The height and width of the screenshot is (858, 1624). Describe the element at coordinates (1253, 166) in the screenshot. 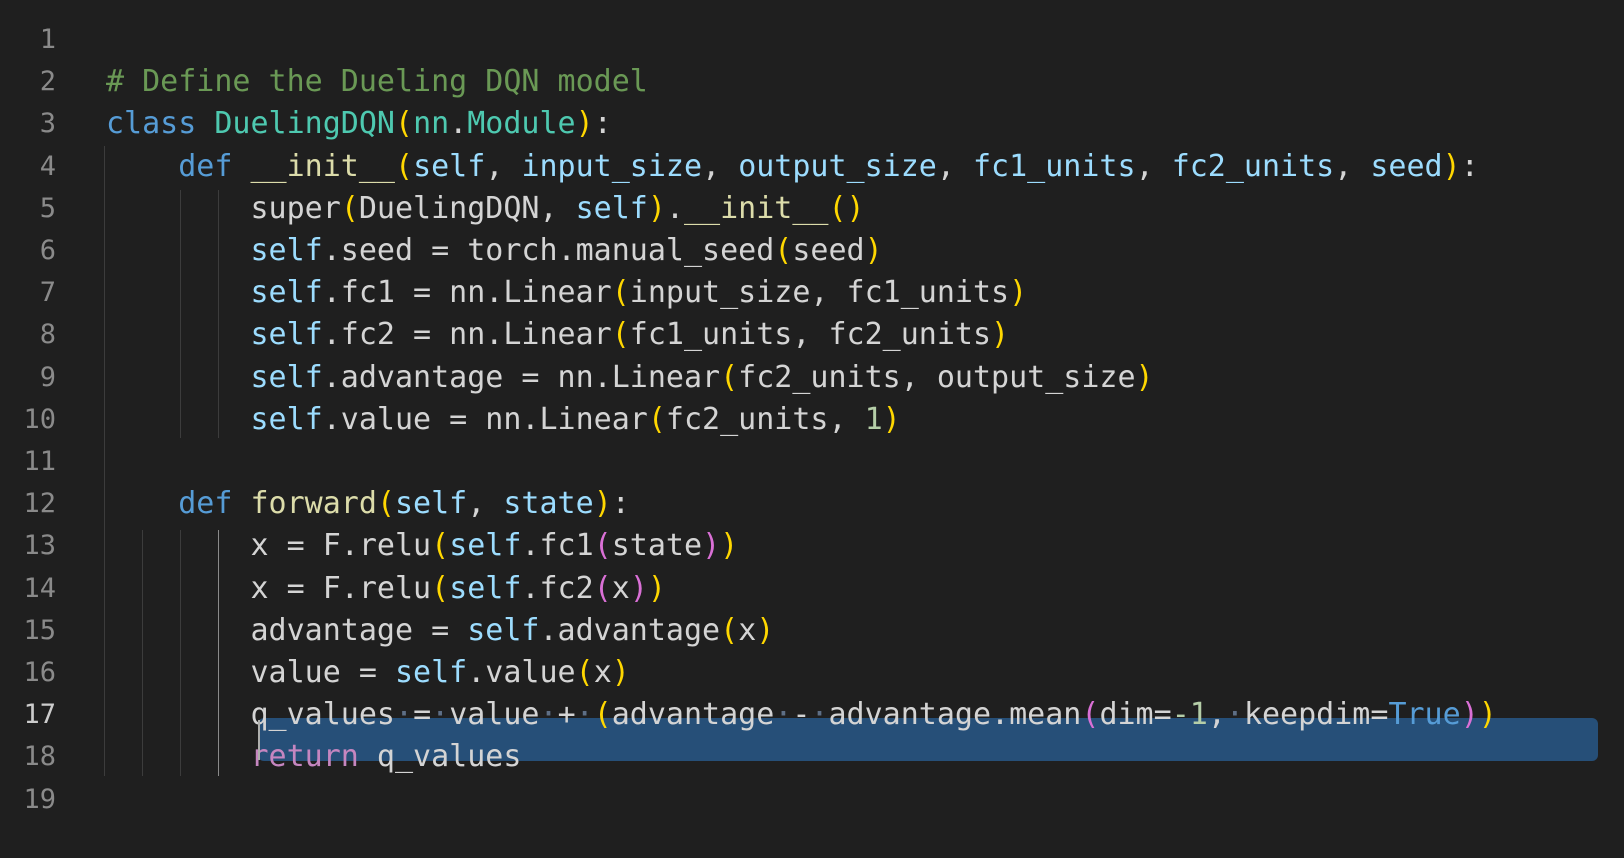

I see `code-token: fc2_units` at that location.